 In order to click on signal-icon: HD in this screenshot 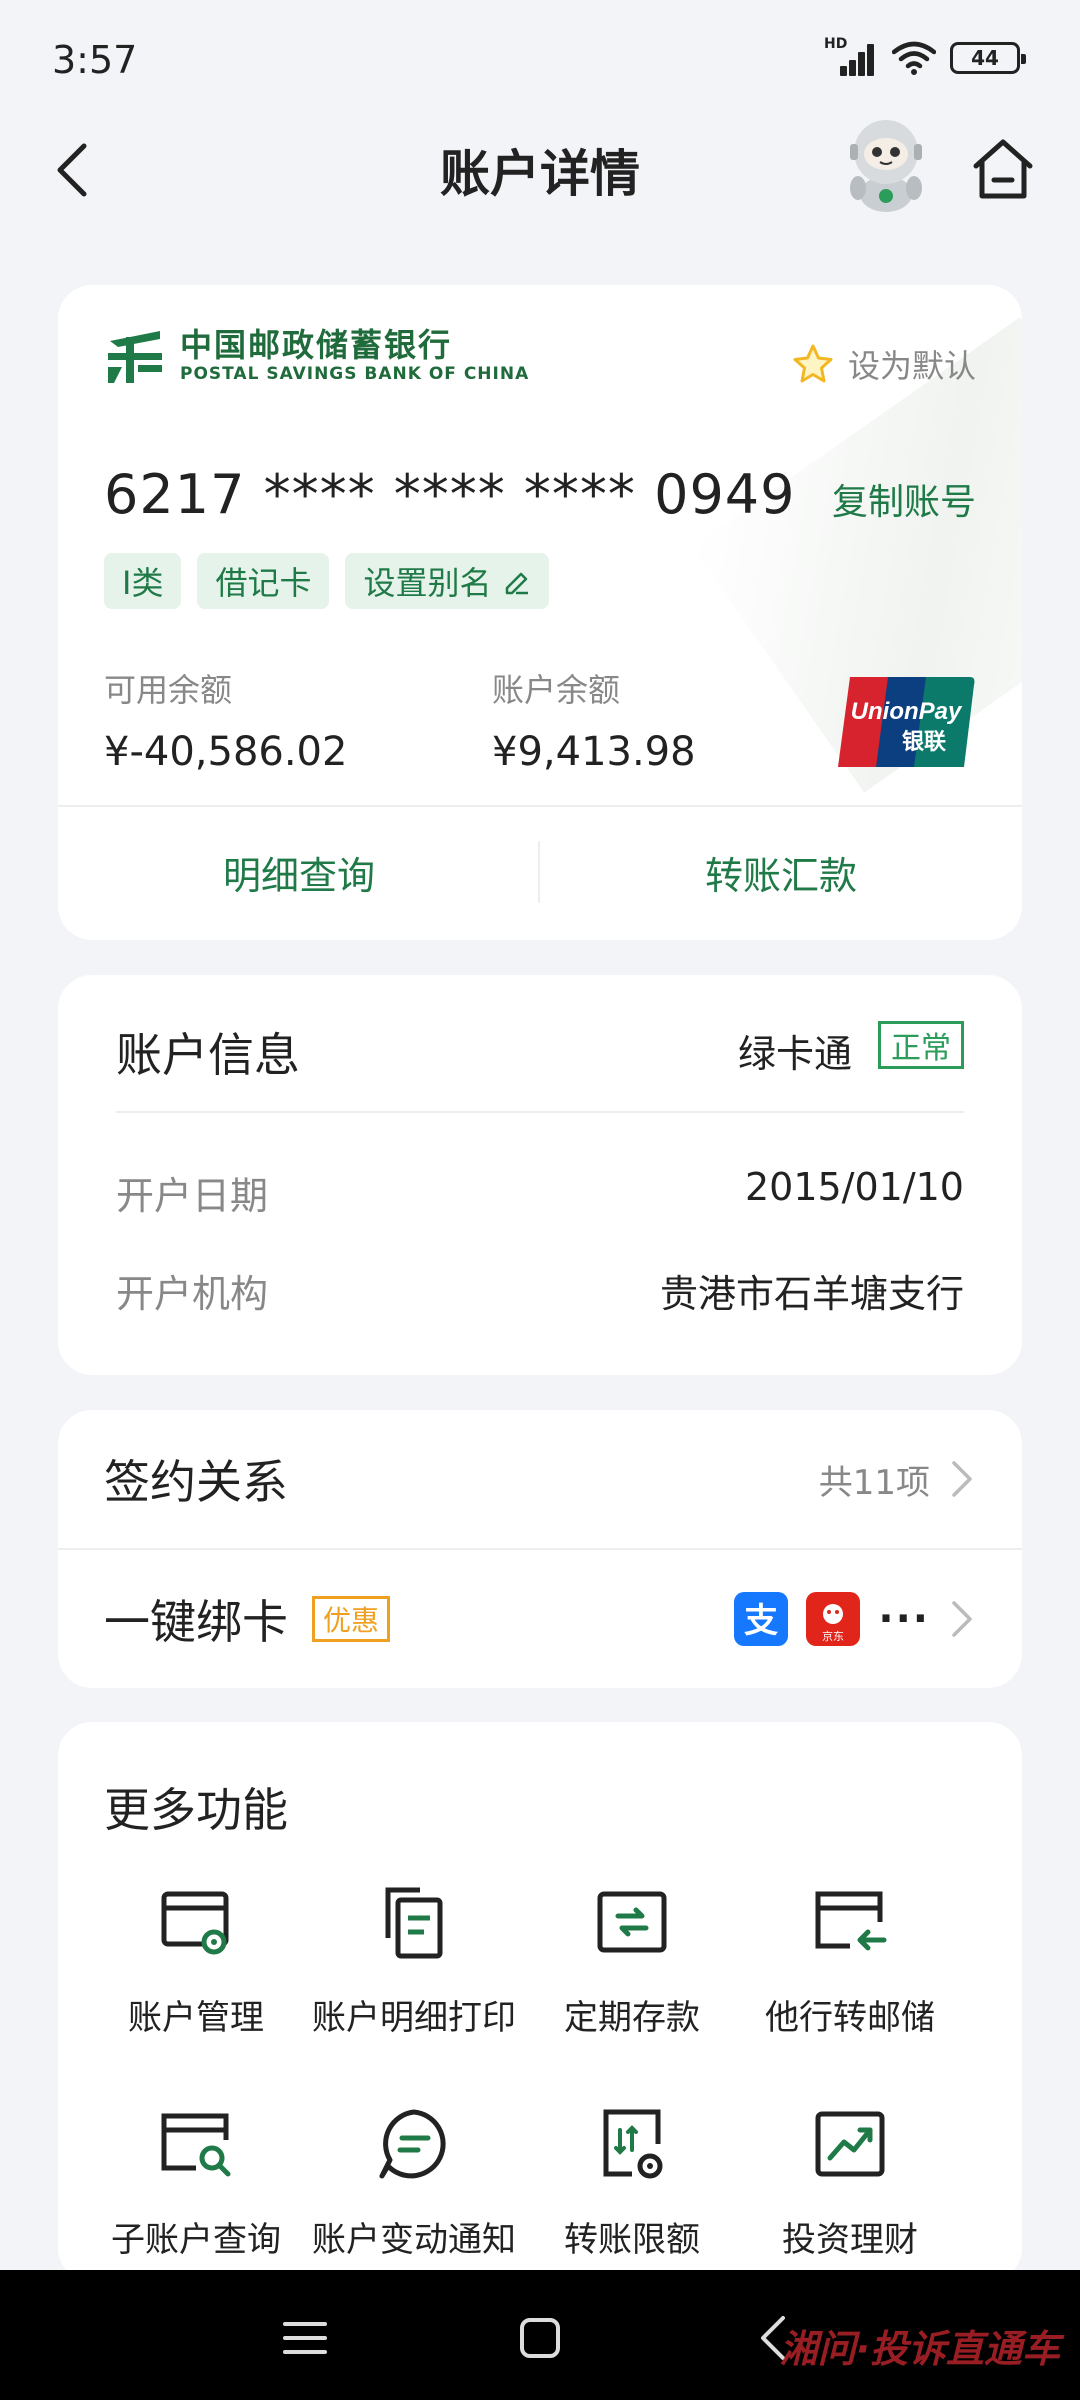, I will do `click(851, 56)`.